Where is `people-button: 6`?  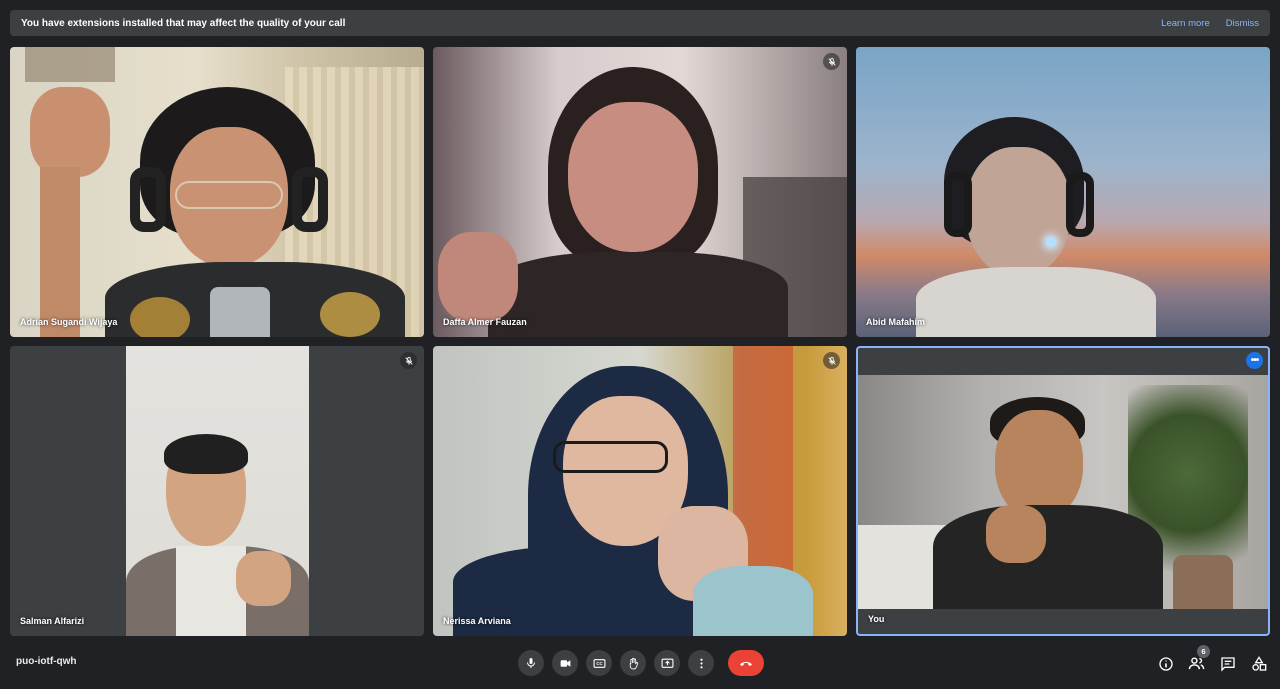
people-button: 6 is located at coordinates (1198, 659).